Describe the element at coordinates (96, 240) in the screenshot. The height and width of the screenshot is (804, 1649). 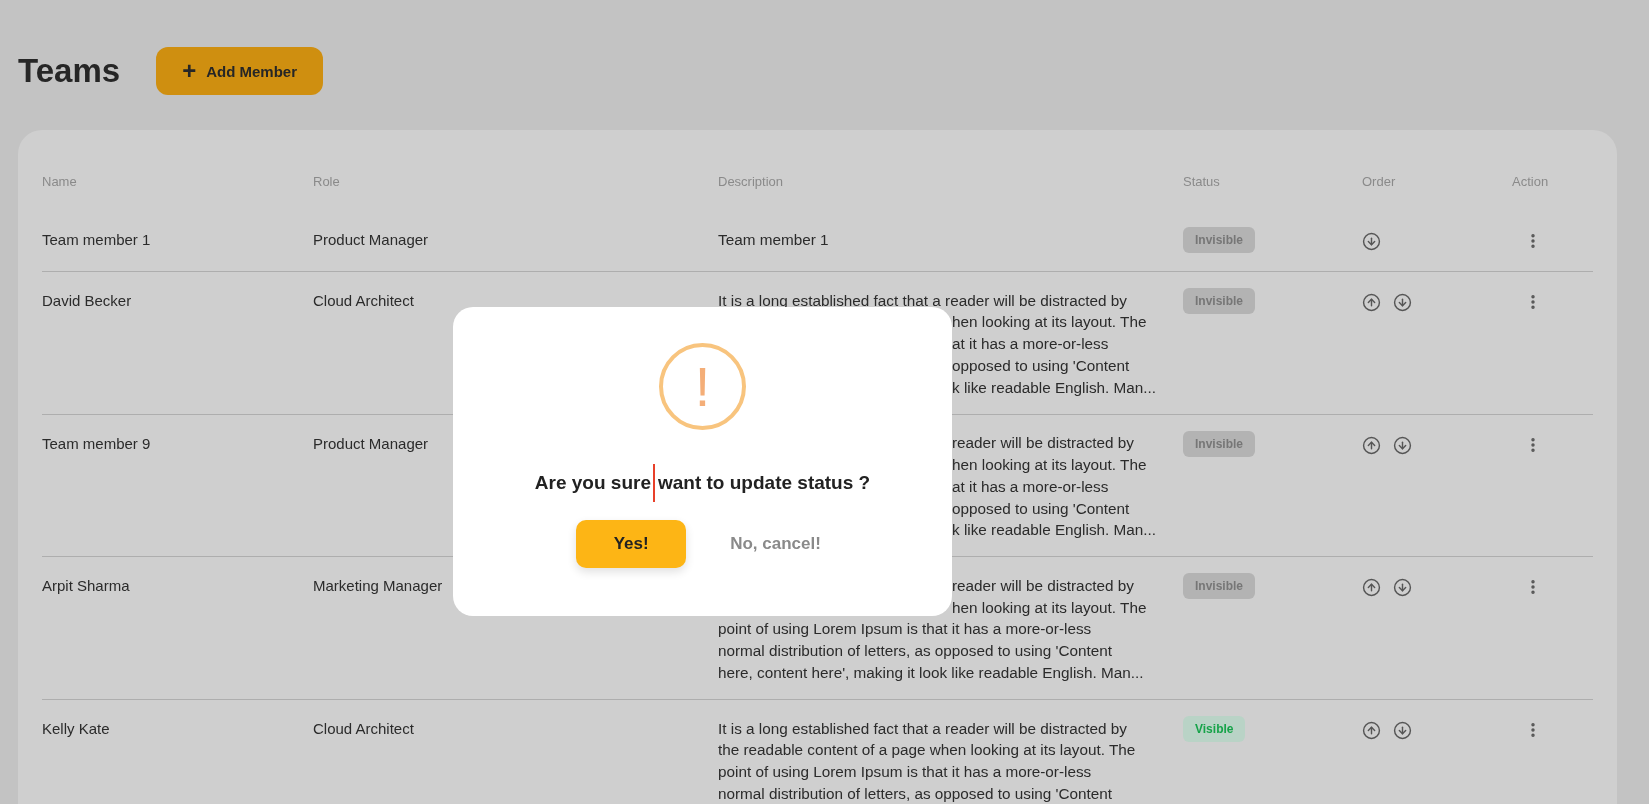
I see `member-name: Team member 1` at that location.